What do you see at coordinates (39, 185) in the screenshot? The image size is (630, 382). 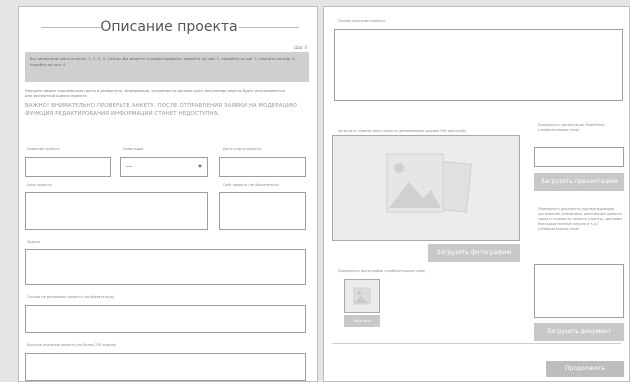 I see `goal-label: Цель проекта` at bounding box center [39, 185].